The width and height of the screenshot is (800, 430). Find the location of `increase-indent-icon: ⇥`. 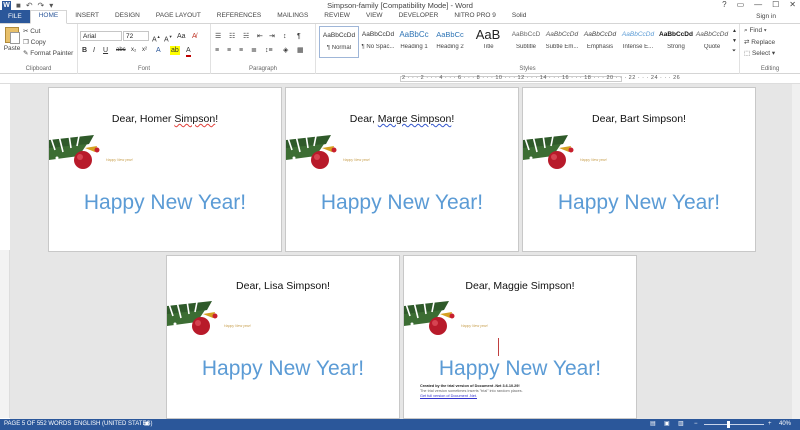

increase-indent-icon: ⇥ is located at coordinates (272, 36).